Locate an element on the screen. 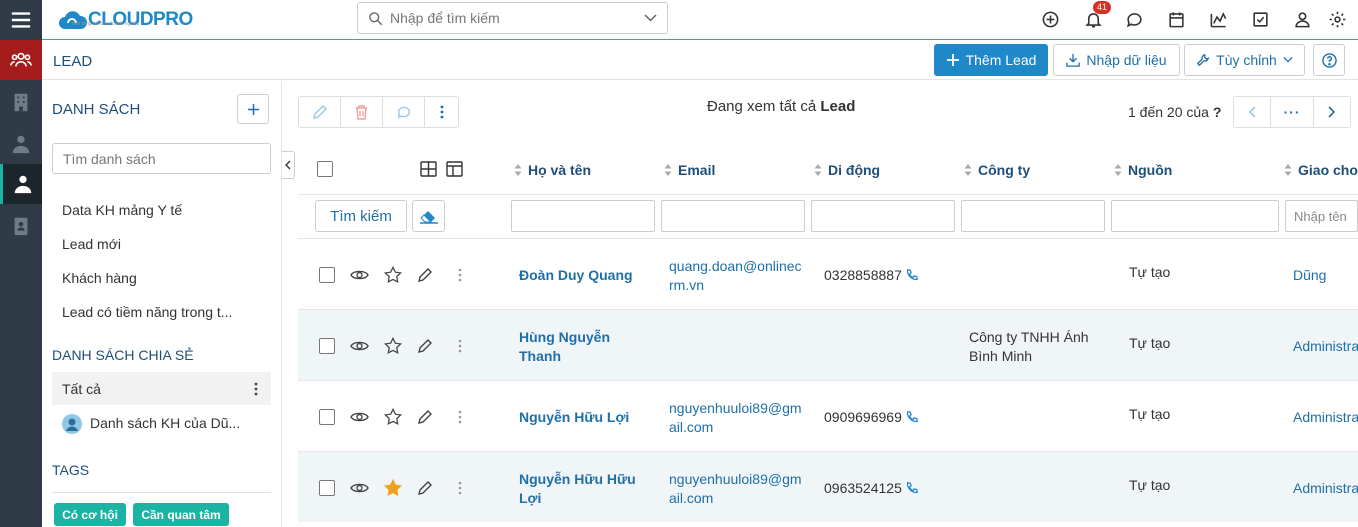 The image size is (1358, 527). filter-mobile-input is located at coordinates (883, 216).